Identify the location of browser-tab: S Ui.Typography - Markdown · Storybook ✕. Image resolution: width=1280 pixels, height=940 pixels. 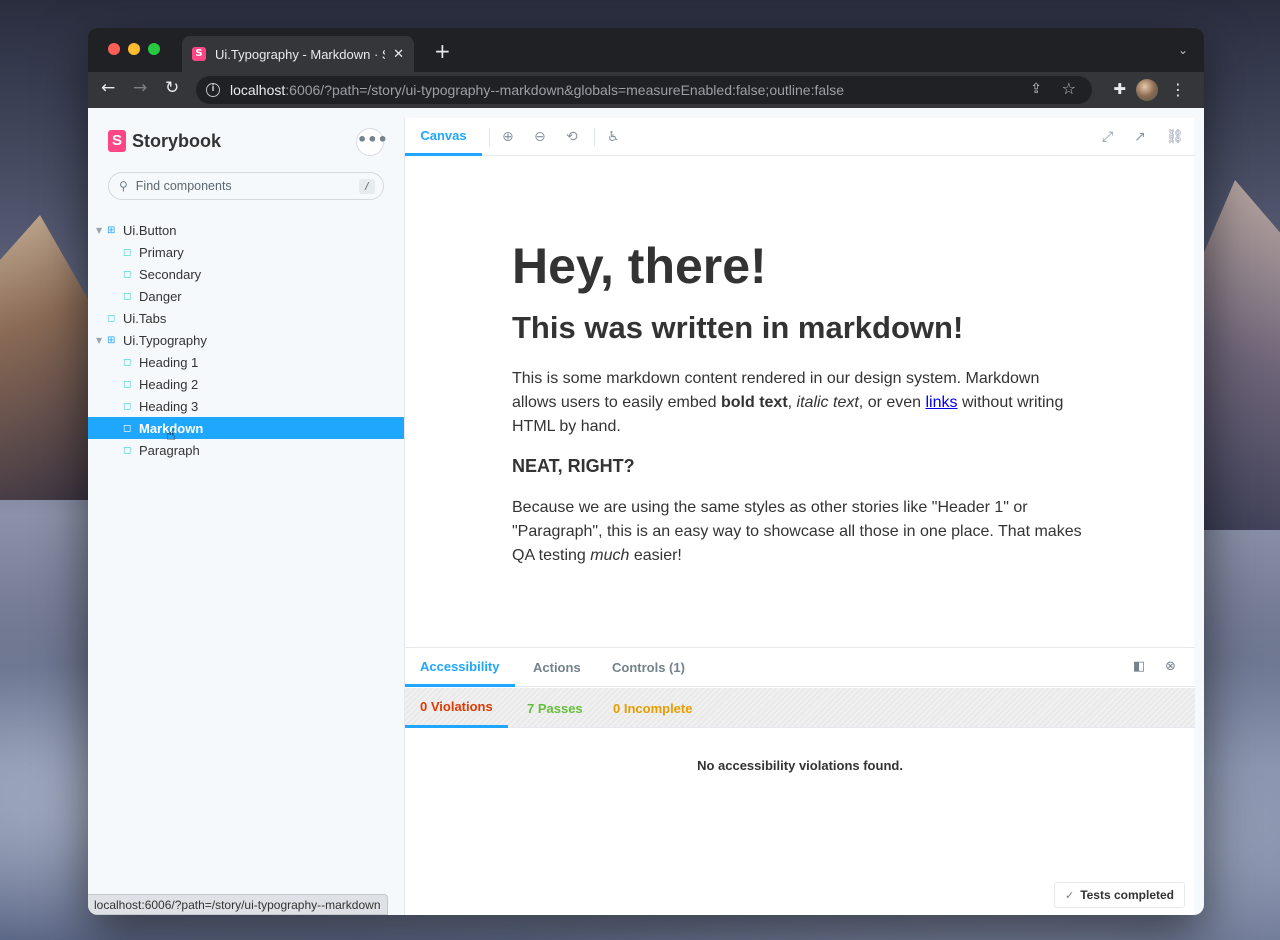
(298, 54).